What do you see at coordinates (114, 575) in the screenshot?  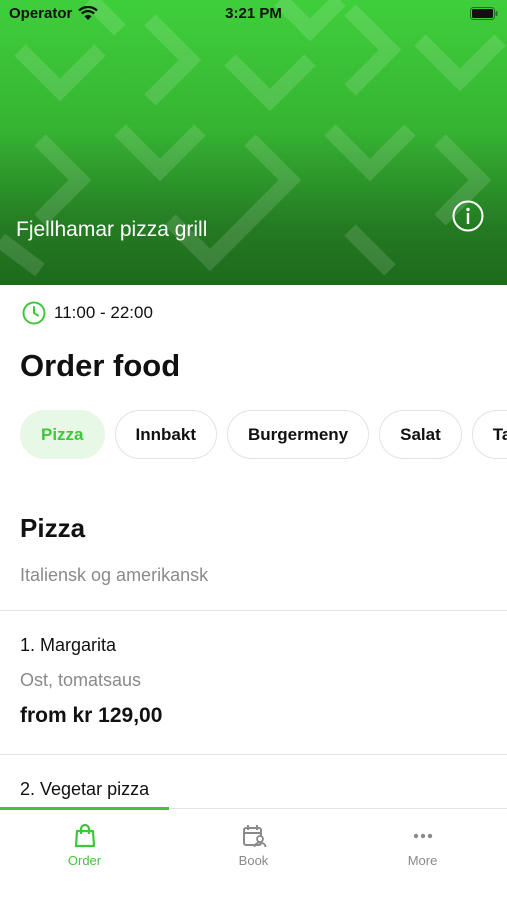 I see `section-subtitle: Italiensk og amerikansk` at bounding box center [114, 575].